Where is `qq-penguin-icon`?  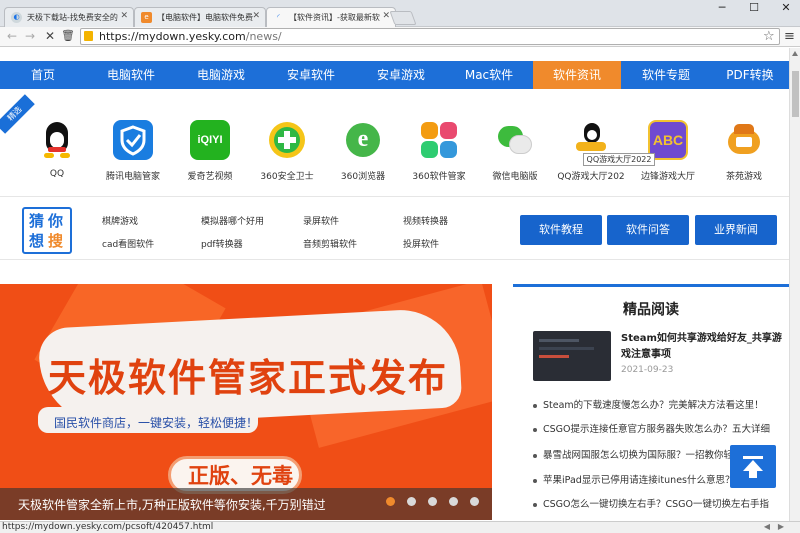 qq-penguin-icon is located at coordinates (57, 140).